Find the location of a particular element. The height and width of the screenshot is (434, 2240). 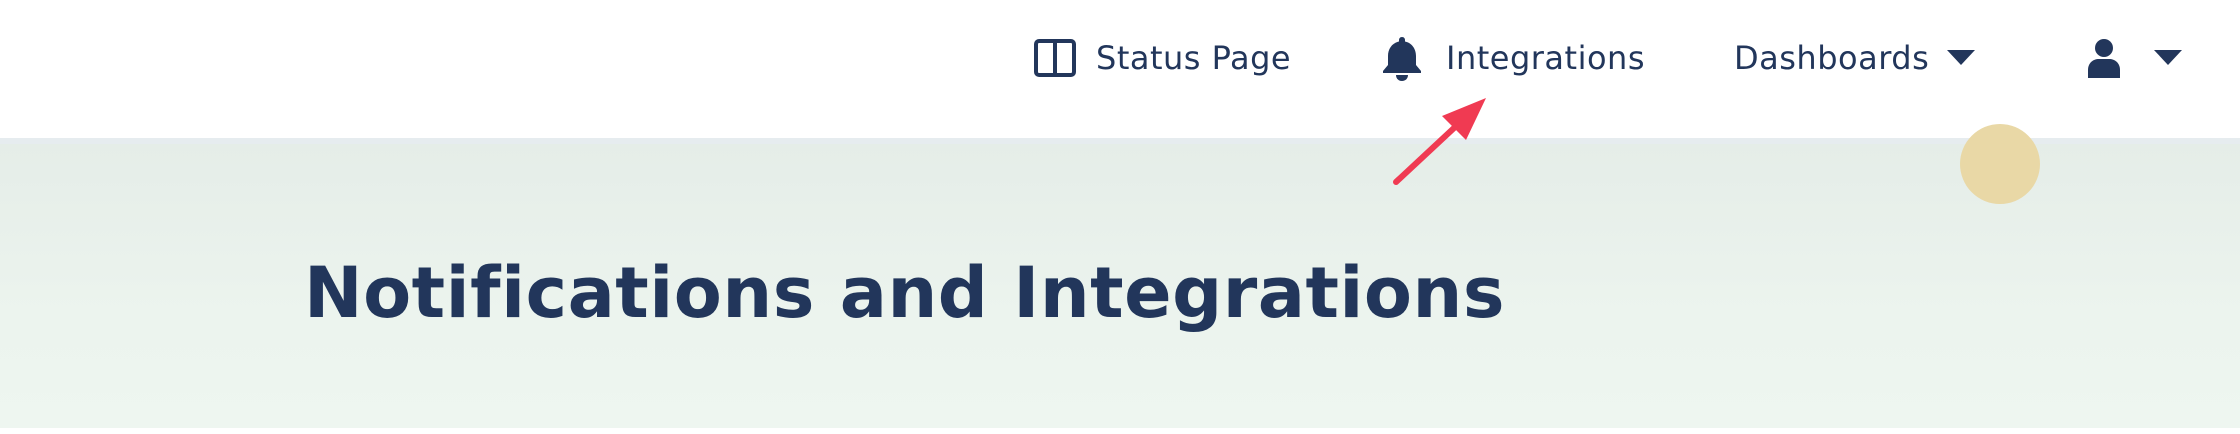

bell-icon is located at coordinates (1402, 58).